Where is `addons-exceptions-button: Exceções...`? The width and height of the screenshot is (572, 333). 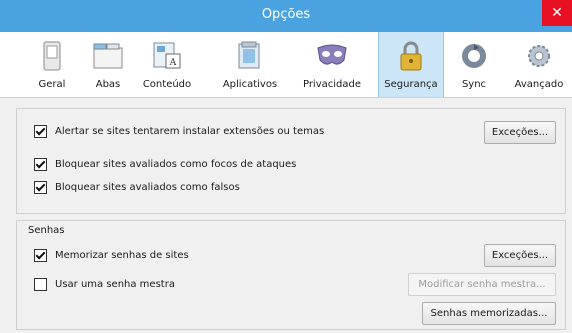
addons-exceptions-button: Exceções... is located at coordinates (520, 132).